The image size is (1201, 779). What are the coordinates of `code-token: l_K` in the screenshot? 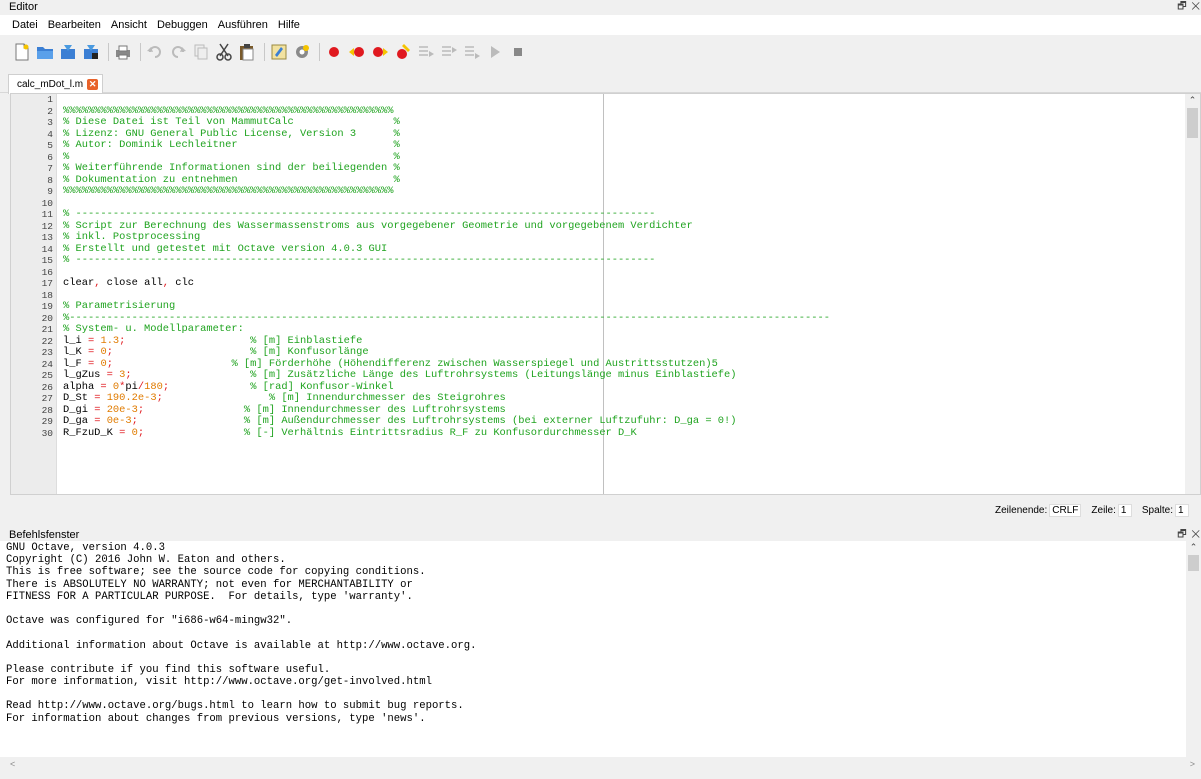 It's located at (75, 352).